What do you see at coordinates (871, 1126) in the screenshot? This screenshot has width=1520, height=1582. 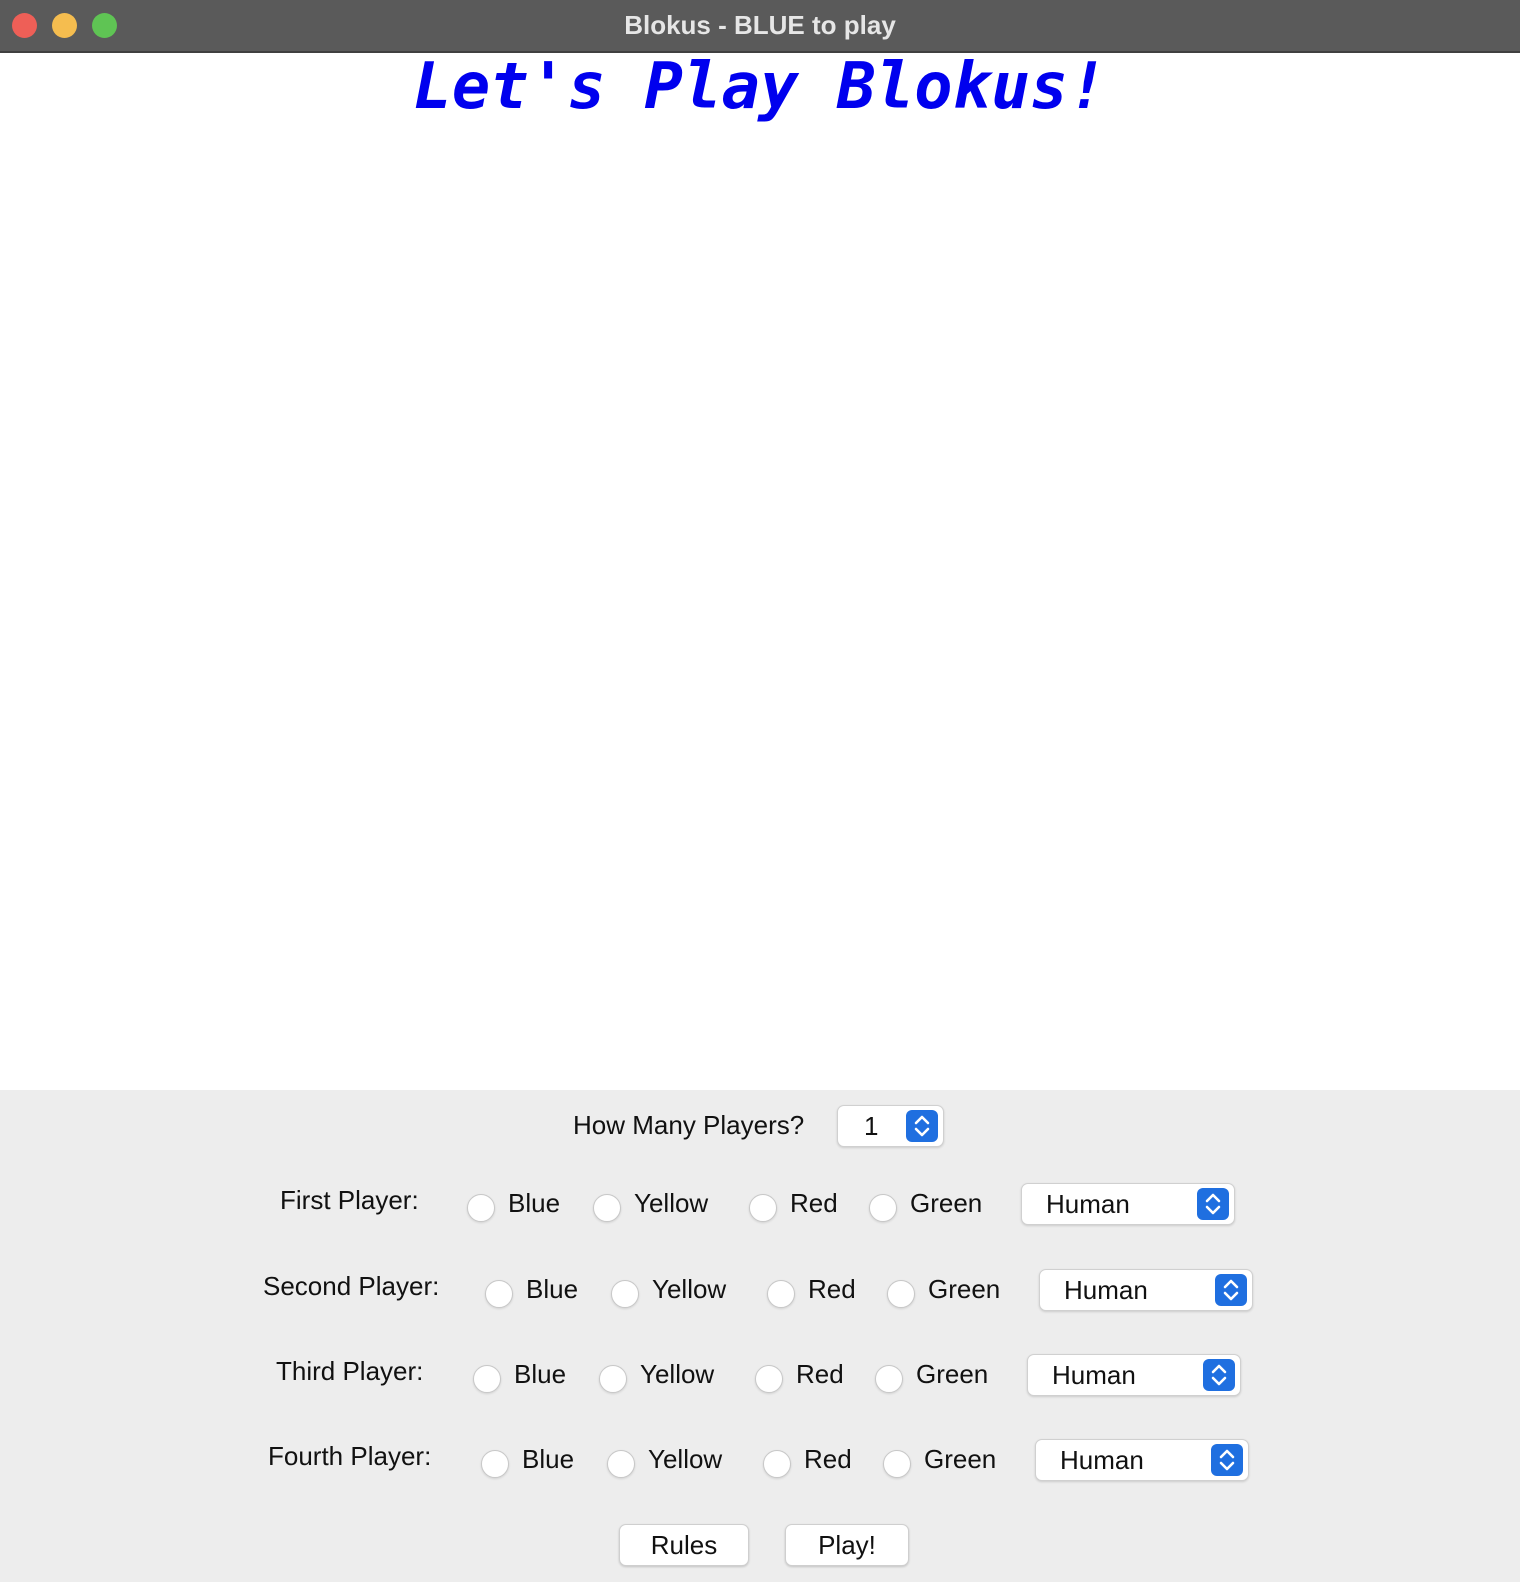 I see `player-count-value: 1` at bounding box center [871, 1126].